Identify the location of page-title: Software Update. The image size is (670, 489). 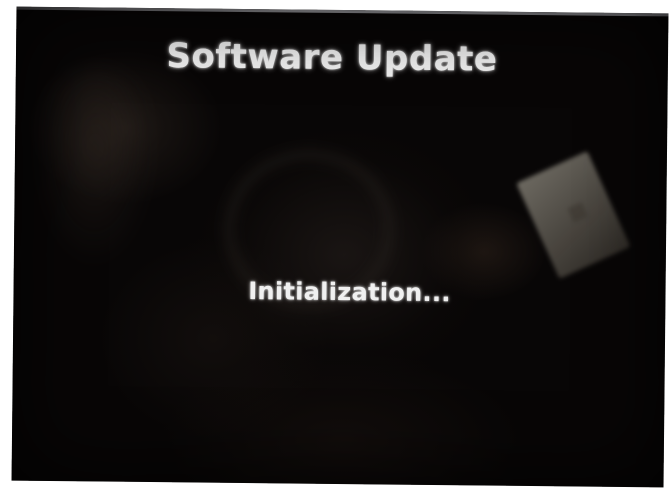
(332, 58).